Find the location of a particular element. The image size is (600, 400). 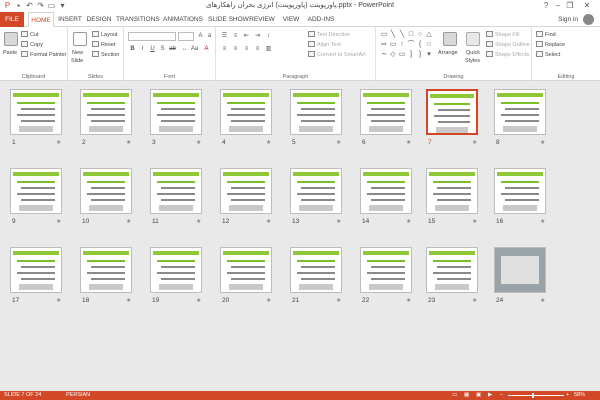

shape-fill-button: Shape Fill is located at coordinates (502, 35).